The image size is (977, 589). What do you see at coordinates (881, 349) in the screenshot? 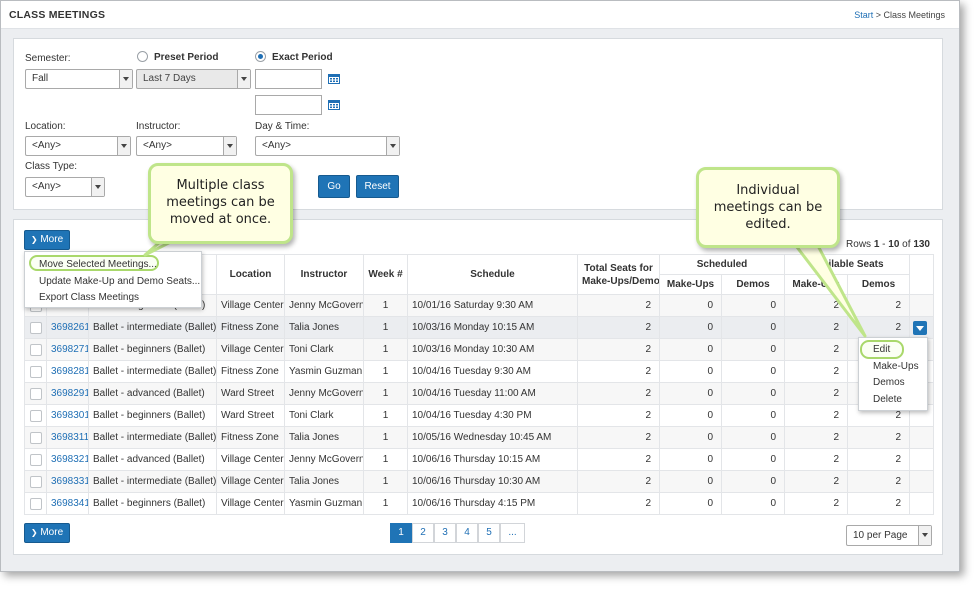
I see `menu-edit: Edit` at bounding box center [881, 349].